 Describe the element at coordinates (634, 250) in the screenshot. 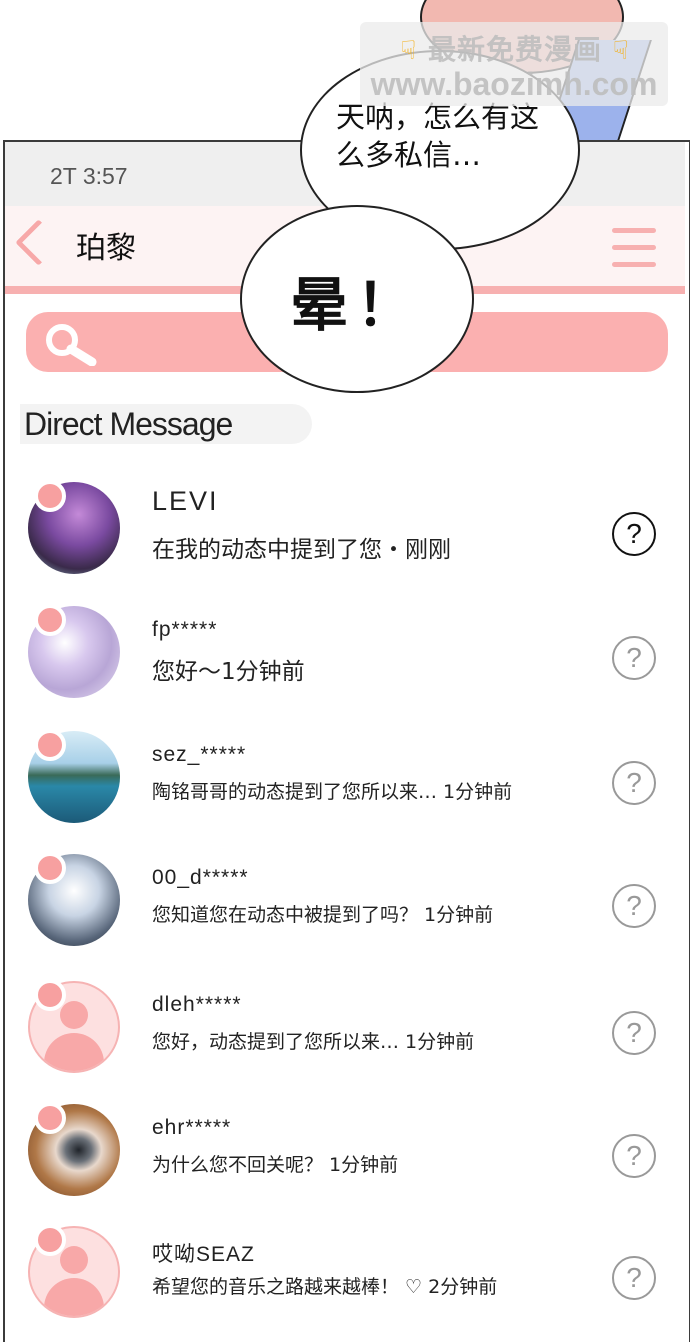

I see `hamburger-menu-icon` at that location.